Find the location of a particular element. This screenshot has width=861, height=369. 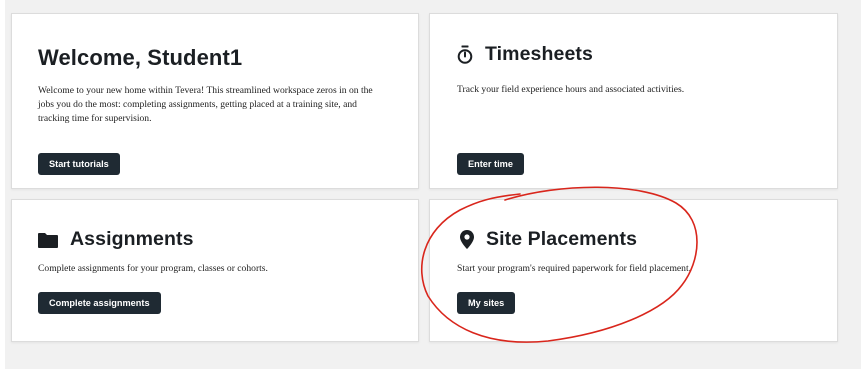

assignments-title-row: Assignments is located at coordinates (116, 239).